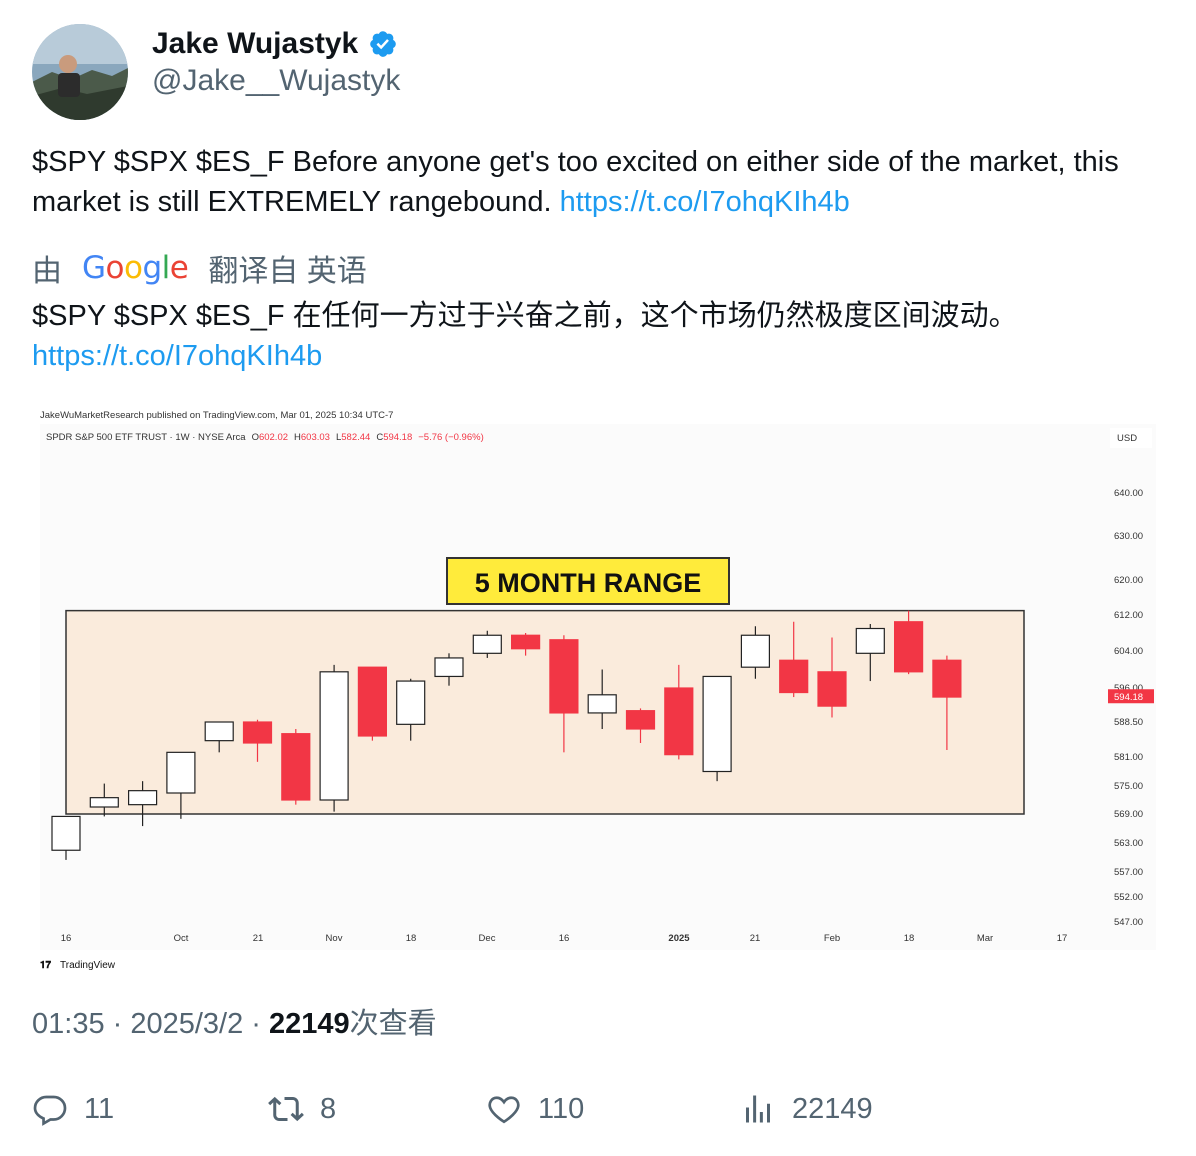 The image size is (1196, 1156). Describe the element at coordinates (135, 268) in the screenshot. I see `google-logo: Google` at that location.